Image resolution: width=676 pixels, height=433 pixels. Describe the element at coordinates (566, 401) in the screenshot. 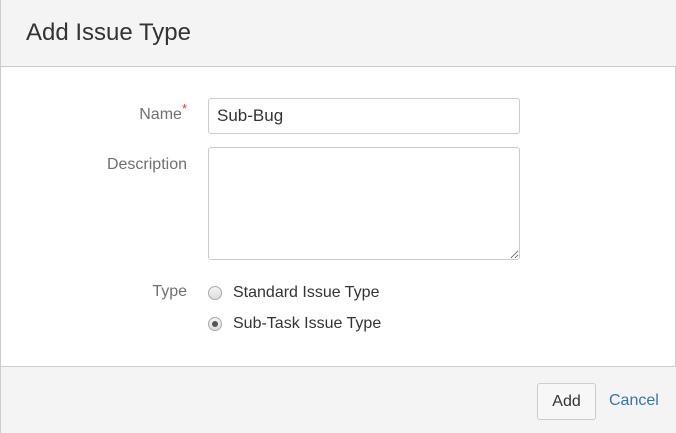

I see `add-button: Add` at that location.